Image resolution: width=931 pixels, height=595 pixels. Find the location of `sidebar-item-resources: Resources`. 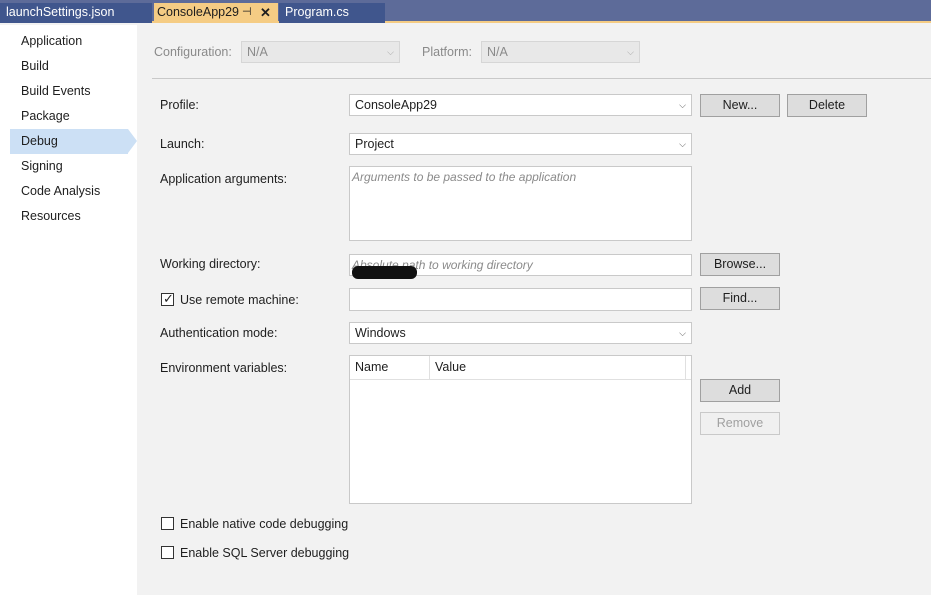

sidebar-item-resources: Resources is located at coordinates (73, 216).